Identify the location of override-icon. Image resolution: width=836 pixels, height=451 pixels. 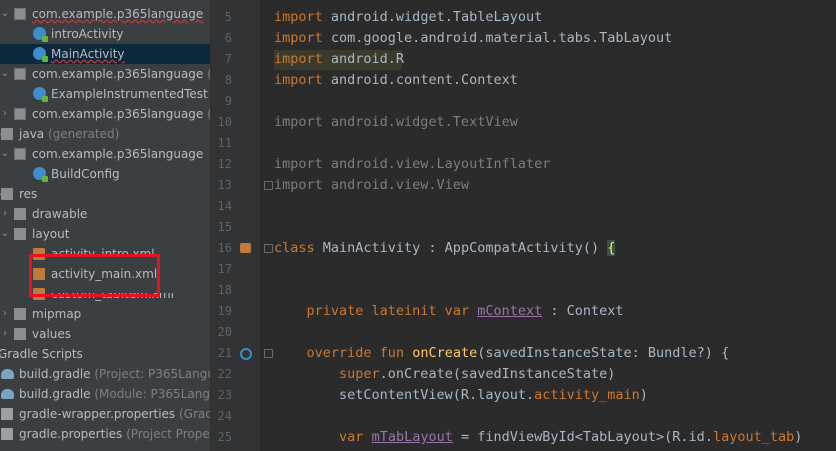
(246, 354).